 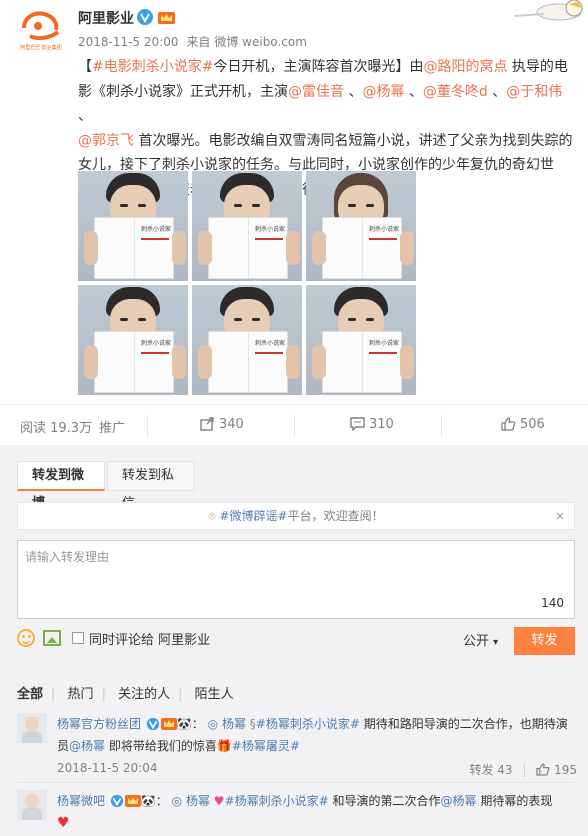 What do you see at coordinates (112, 426) in the screenshot?
I see `promote-link: 推广` at bounding box center [112, 426].